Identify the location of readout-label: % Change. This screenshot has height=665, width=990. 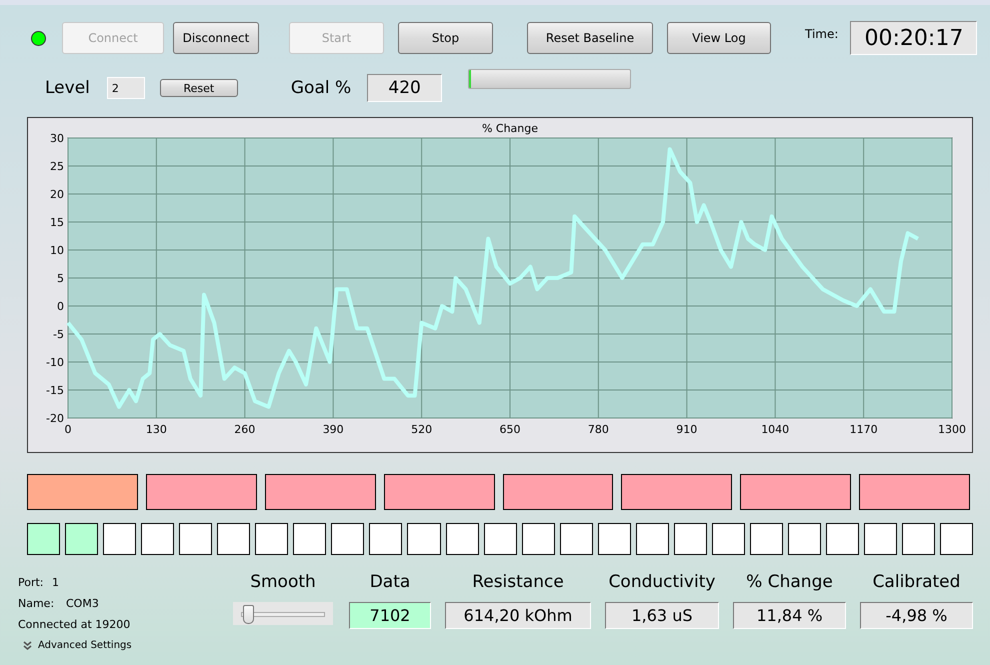
(789, 583).